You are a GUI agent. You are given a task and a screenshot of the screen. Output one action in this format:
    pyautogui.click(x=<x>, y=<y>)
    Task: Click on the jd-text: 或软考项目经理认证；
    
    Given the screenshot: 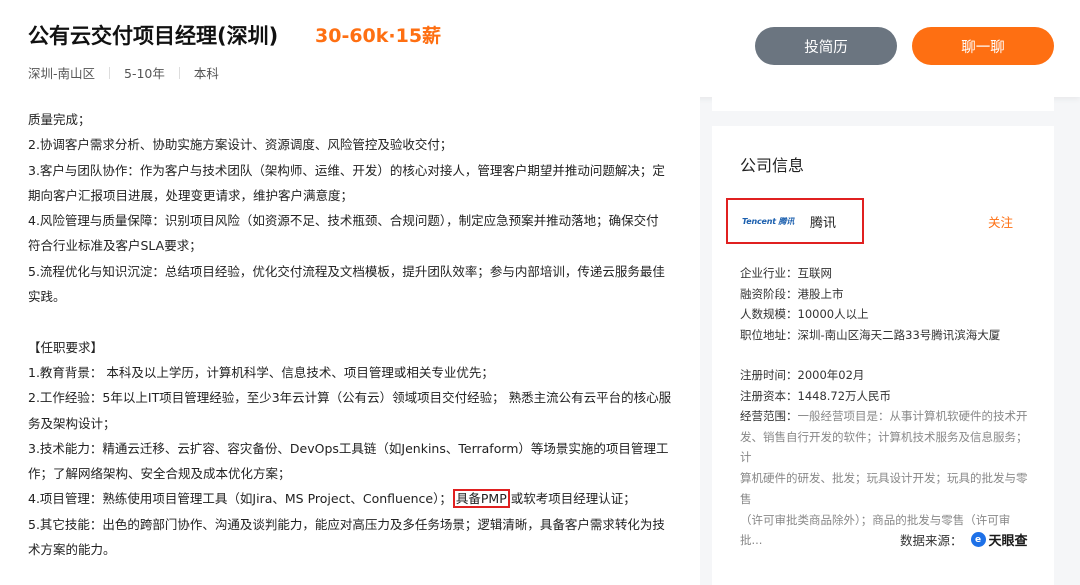 What is the action you would take?
    pyautogui.click(x=573, y=499)
    